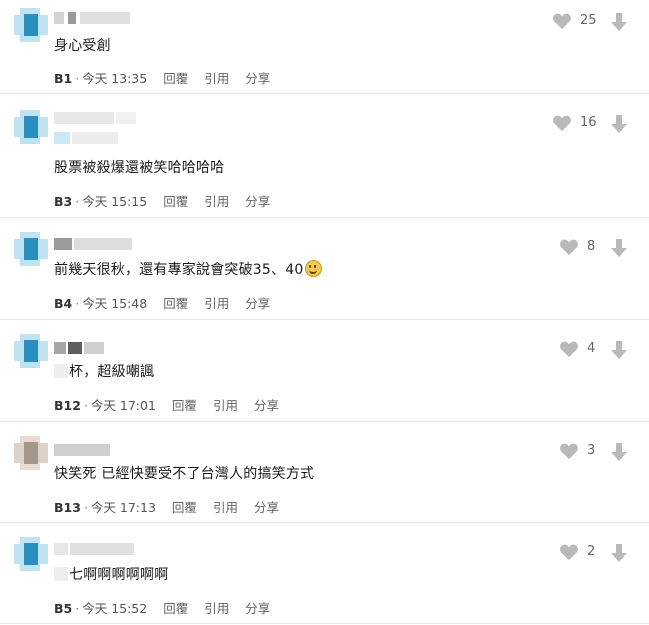  What do you see at coordinates (591, 246) in the screenshot?
I see `like-count: 8` at bounding box center [591, 246].